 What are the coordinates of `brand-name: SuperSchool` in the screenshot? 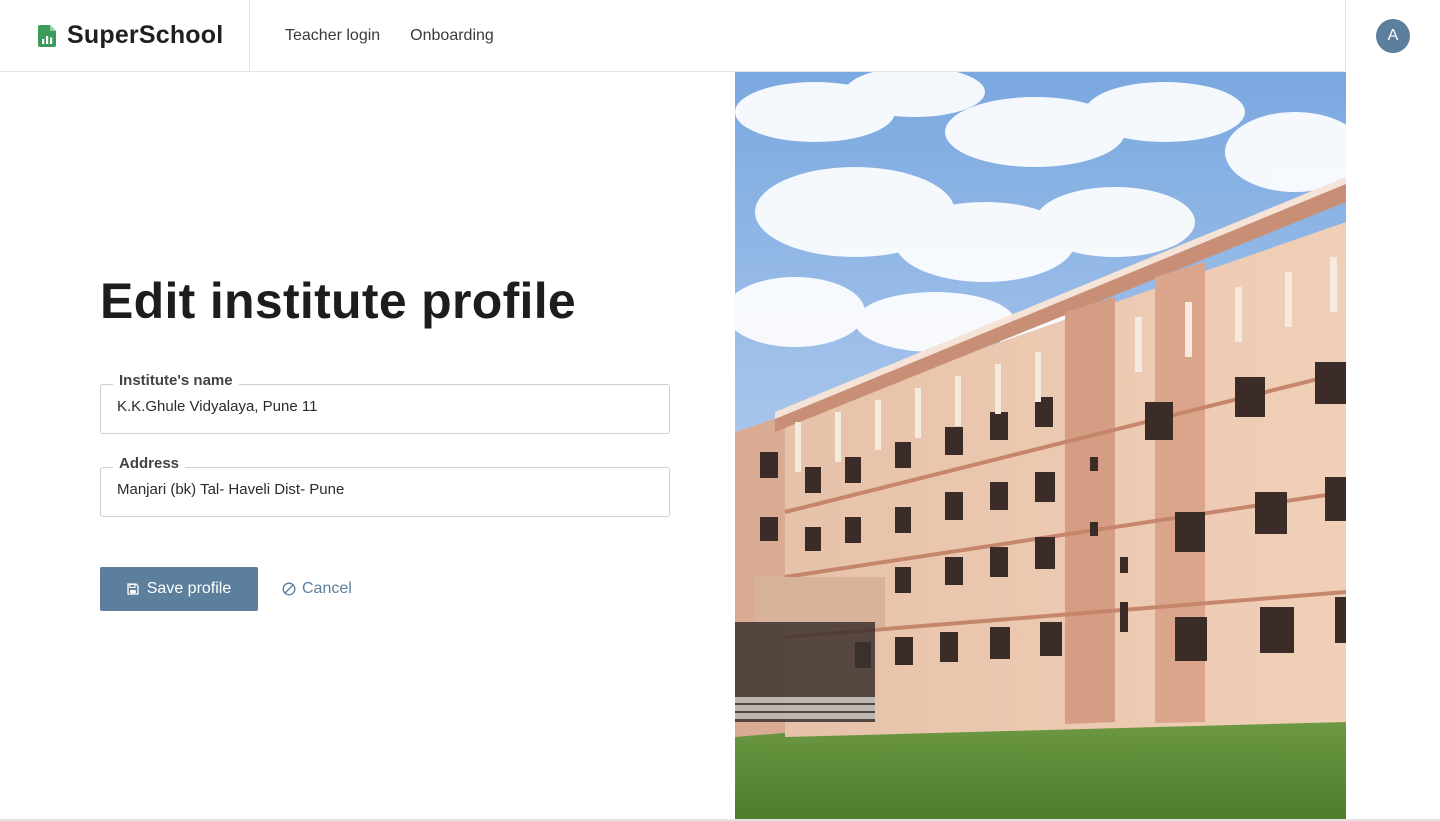 It's located at (145, 35).